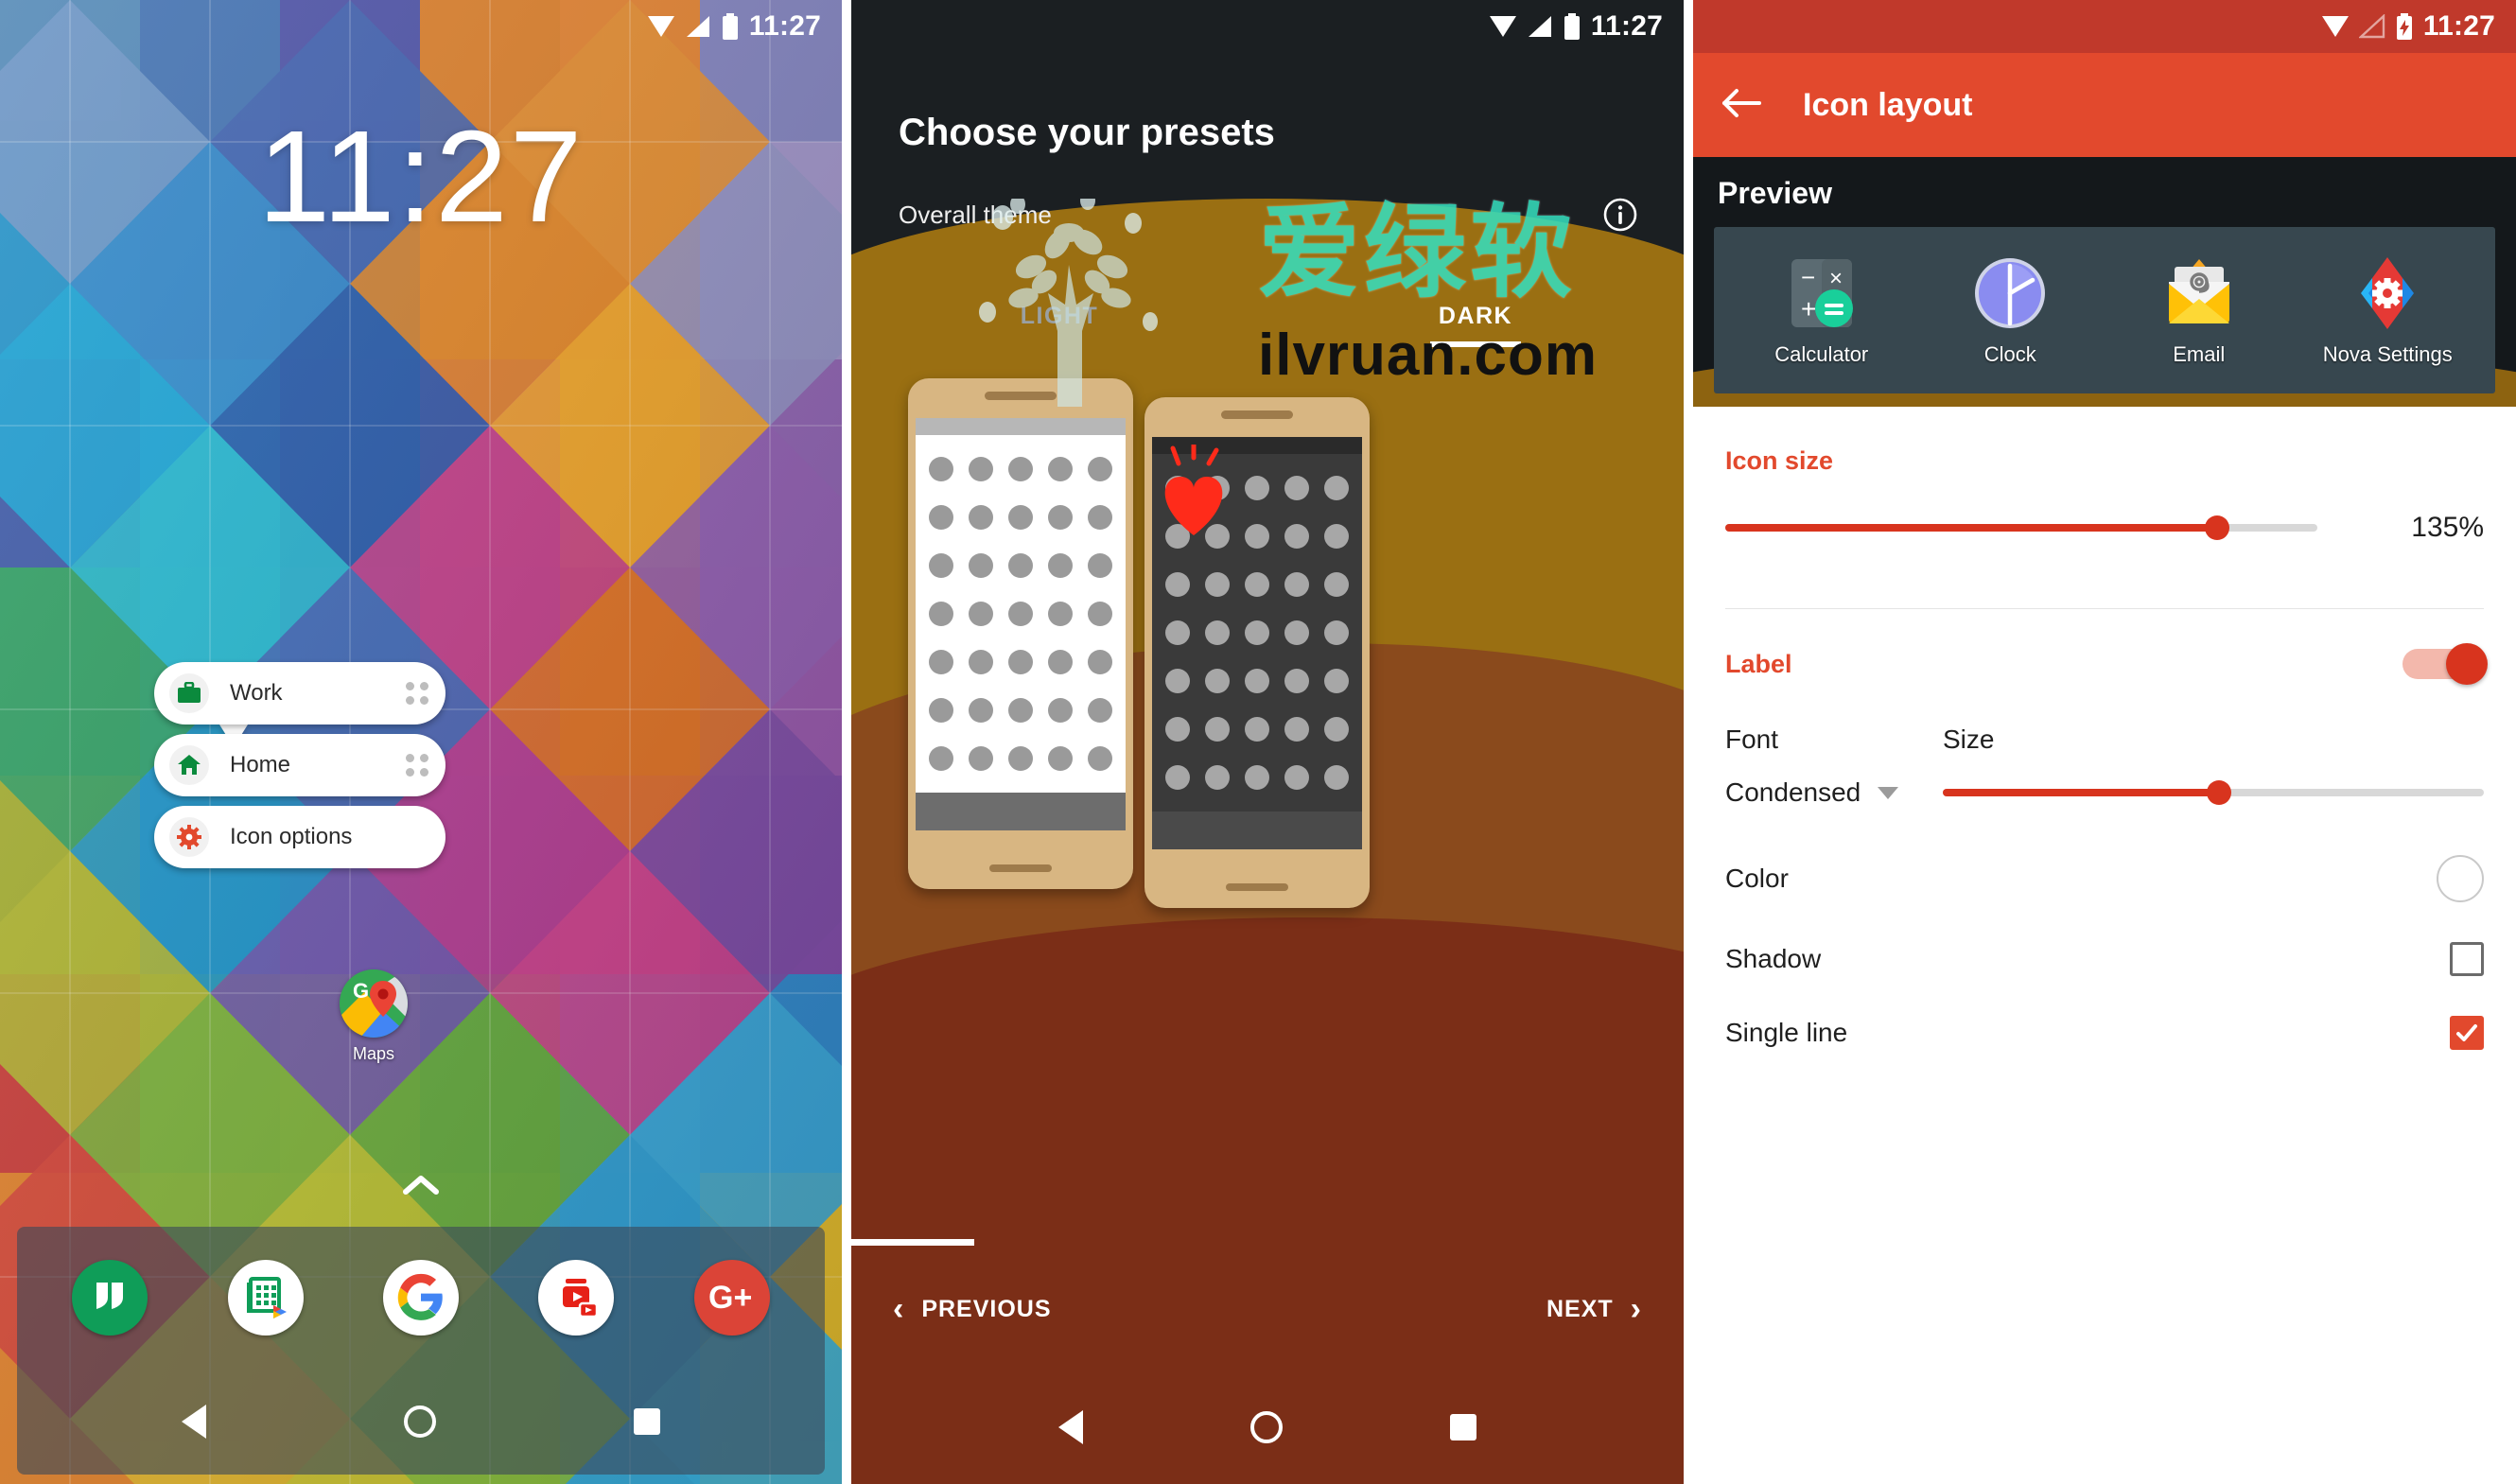 This screenshot has height=1484, width=2516. I want to click on google-plus-icon: G+, so click(731, 1298).